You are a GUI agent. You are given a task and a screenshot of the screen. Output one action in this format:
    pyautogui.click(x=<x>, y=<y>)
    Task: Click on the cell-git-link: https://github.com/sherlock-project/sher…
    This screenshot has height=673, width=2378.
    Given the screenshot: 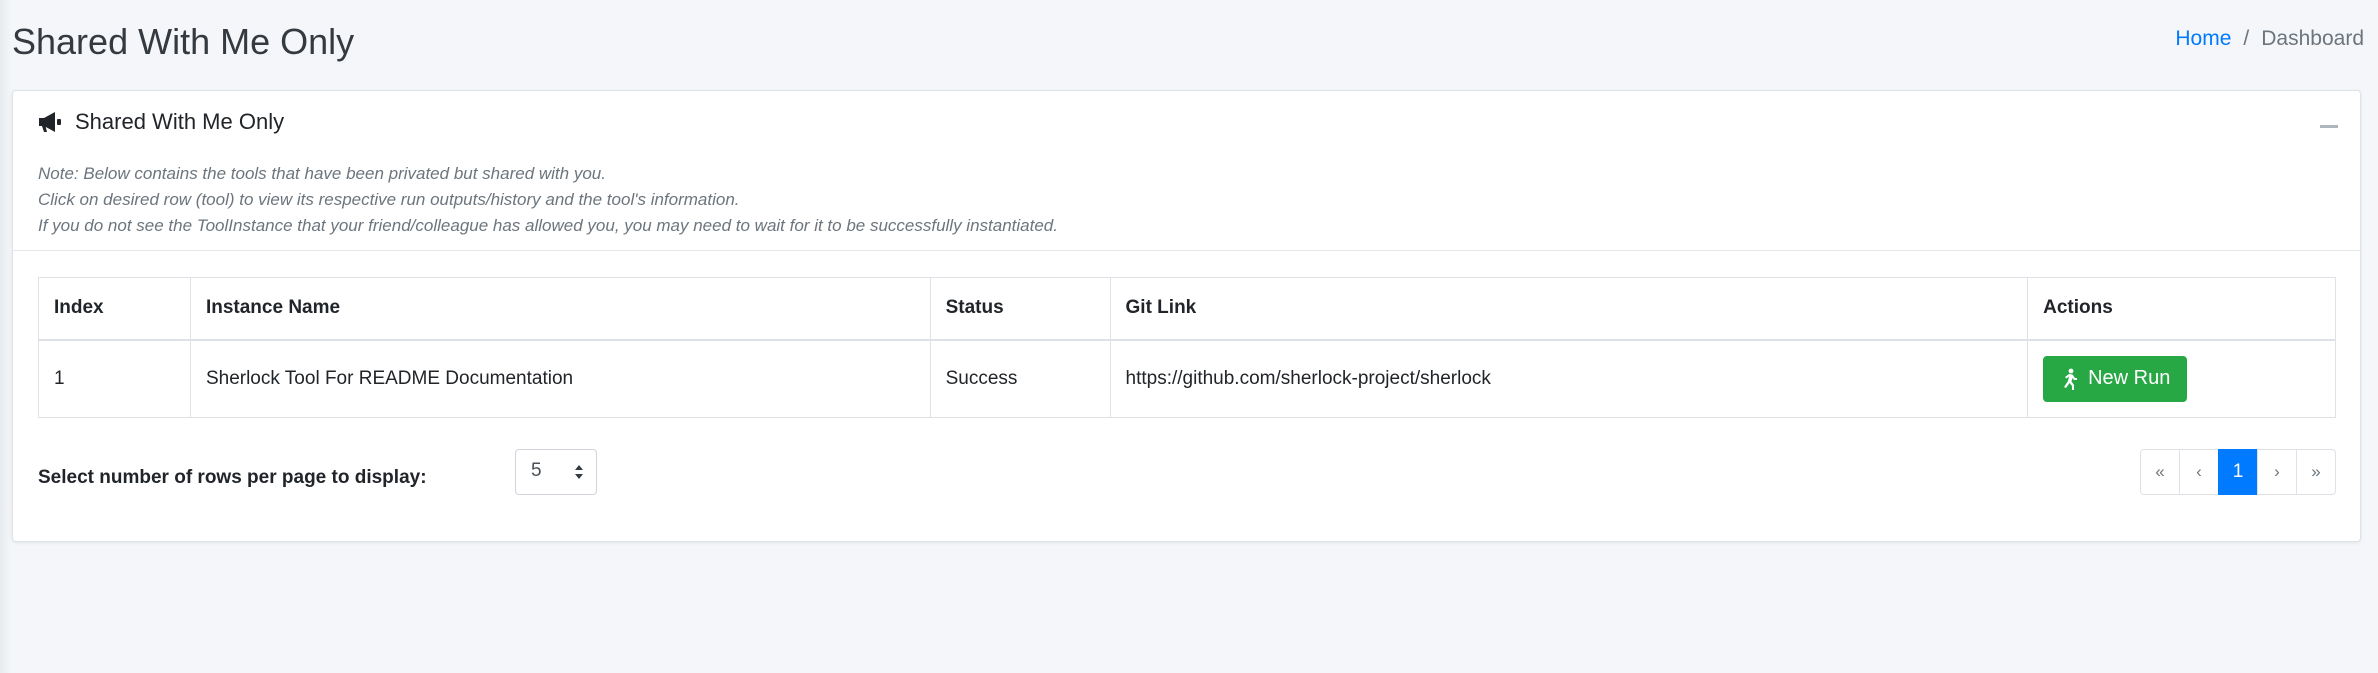 What is the action you would take?
    pyautogui.click(x=1569, y=378)
    